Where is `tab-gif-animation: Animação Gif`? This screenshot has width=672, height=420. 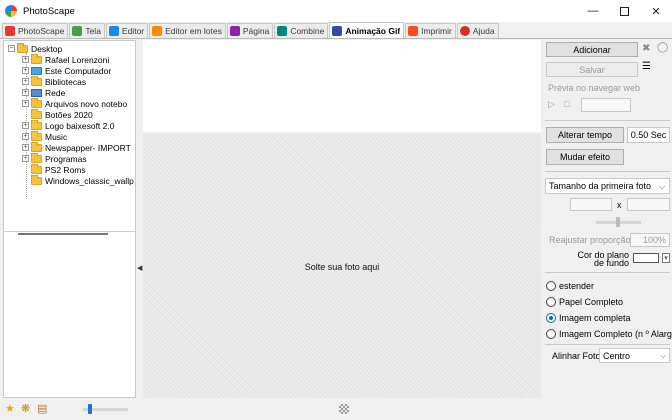
tab-gif-animation: Animação Gif is located at coordinates (367, 30).